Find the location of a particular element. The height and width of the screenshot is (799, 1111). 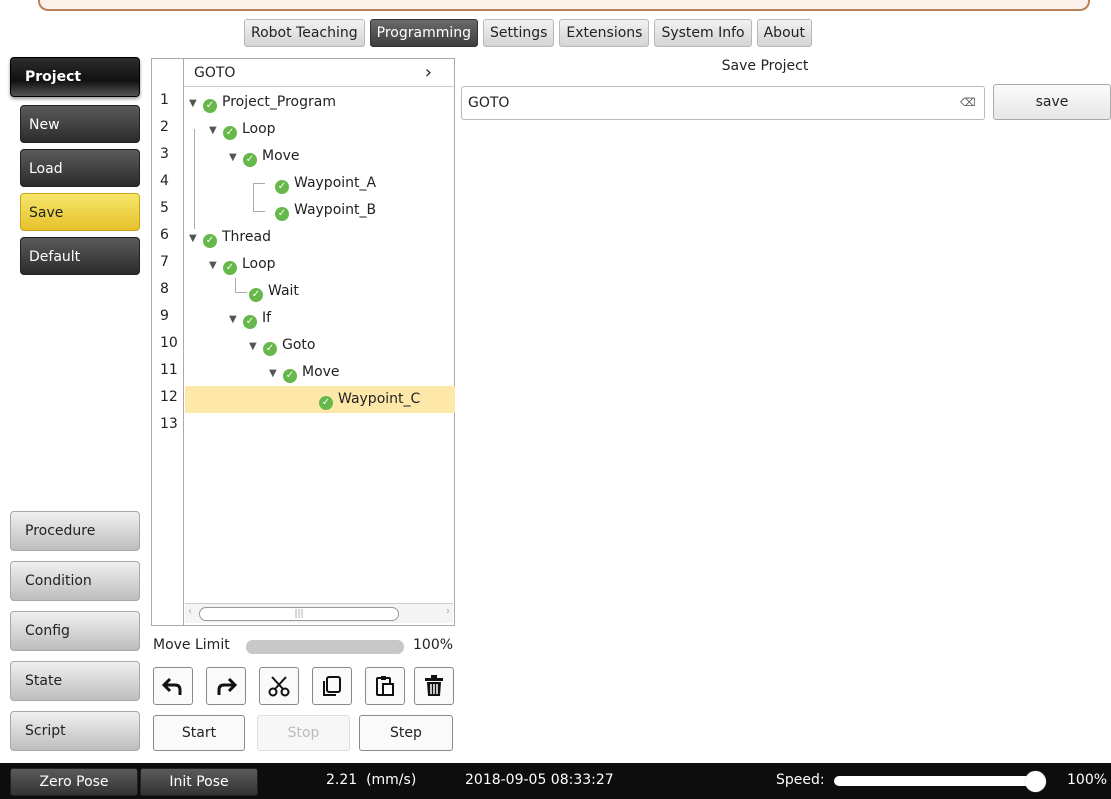

speed-slider-thumb is located at coordinates (1035, 781).